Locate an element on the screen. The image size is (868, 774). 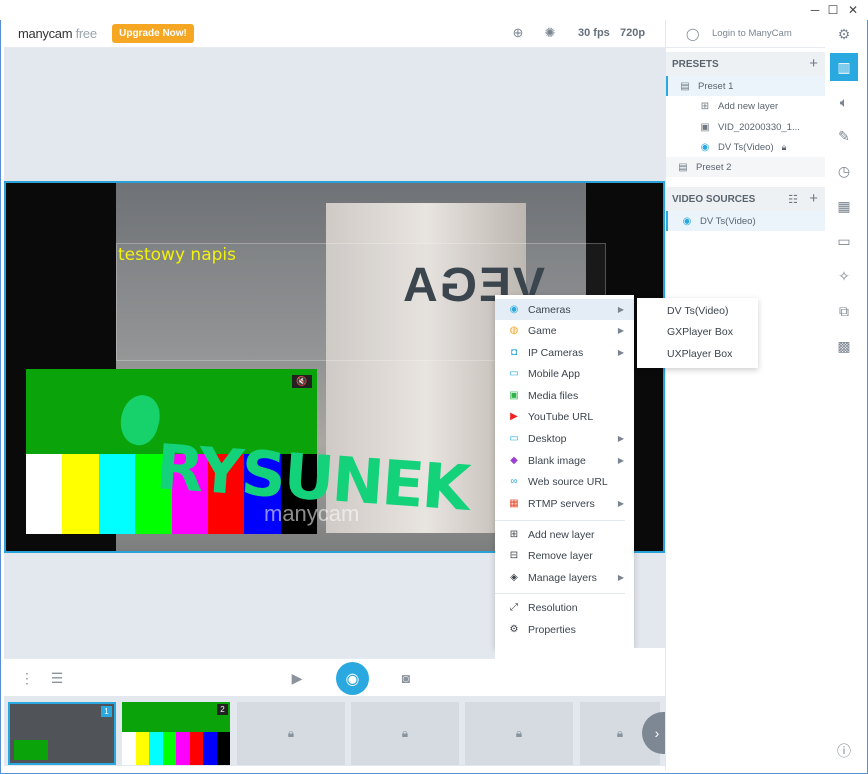
preset-label: Preset 2 is located at coordinates (714, 167).